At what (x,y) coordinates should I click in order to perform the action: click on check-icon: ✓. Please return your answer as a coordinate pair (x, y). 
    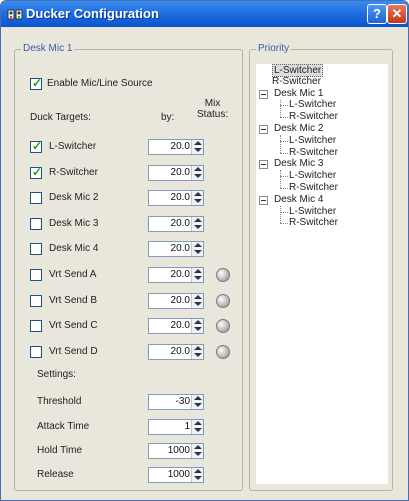
    Looking at the image, I should click on (37, 172).